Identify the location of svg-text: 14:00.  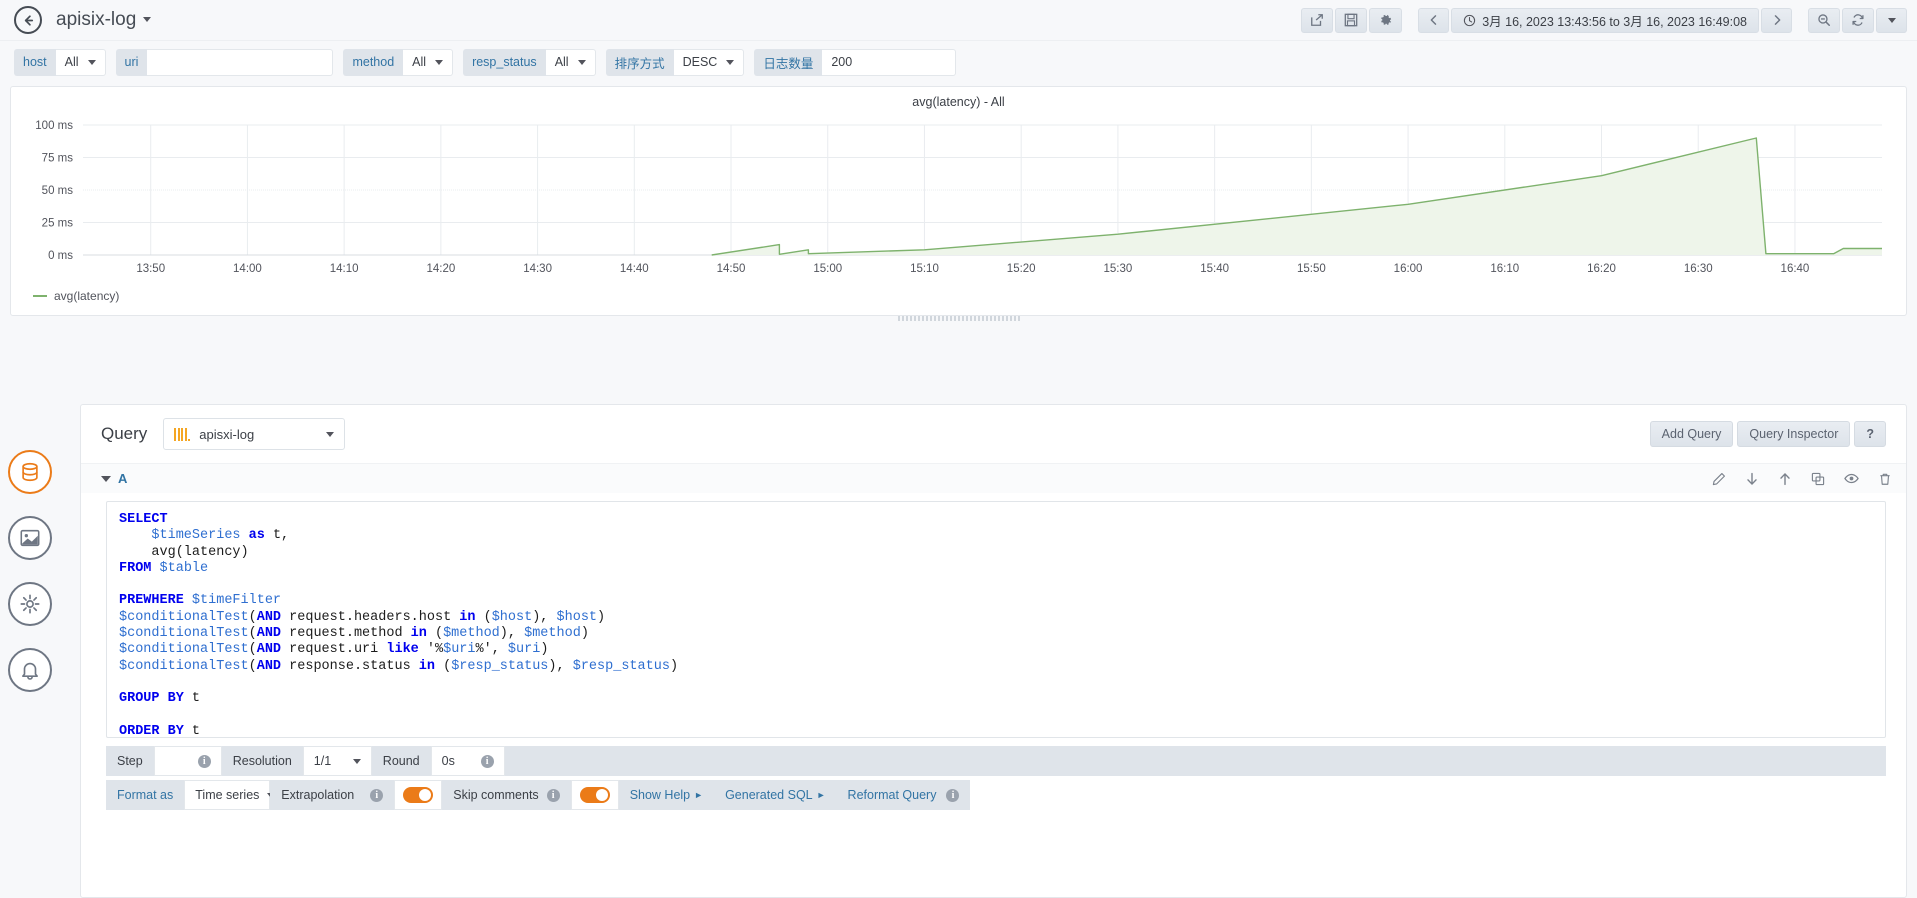
(247, 269).